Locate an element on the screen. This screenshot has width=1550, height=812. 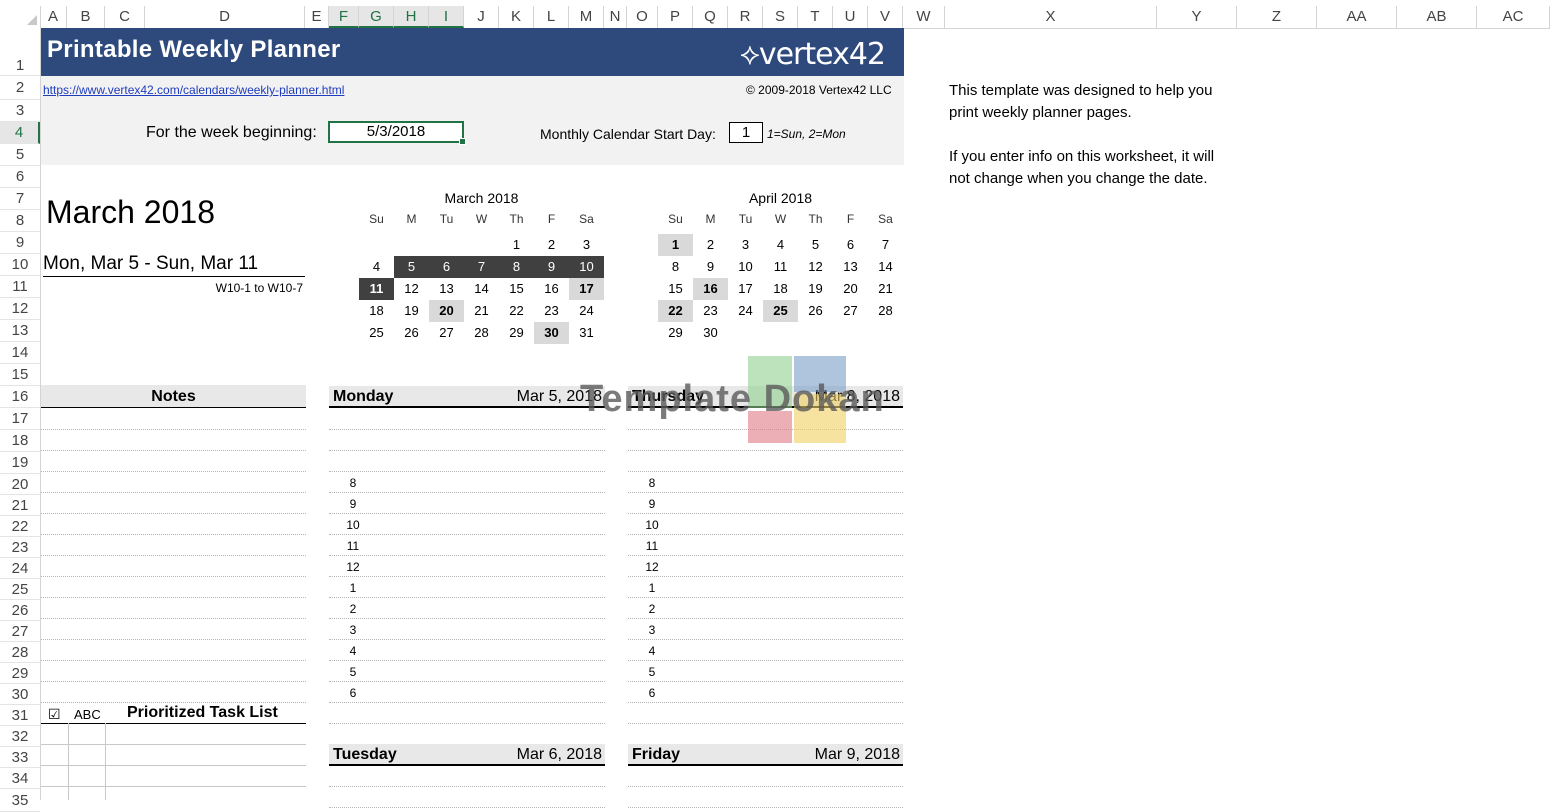
column-header-l: L is located at coordinates (551, 17).